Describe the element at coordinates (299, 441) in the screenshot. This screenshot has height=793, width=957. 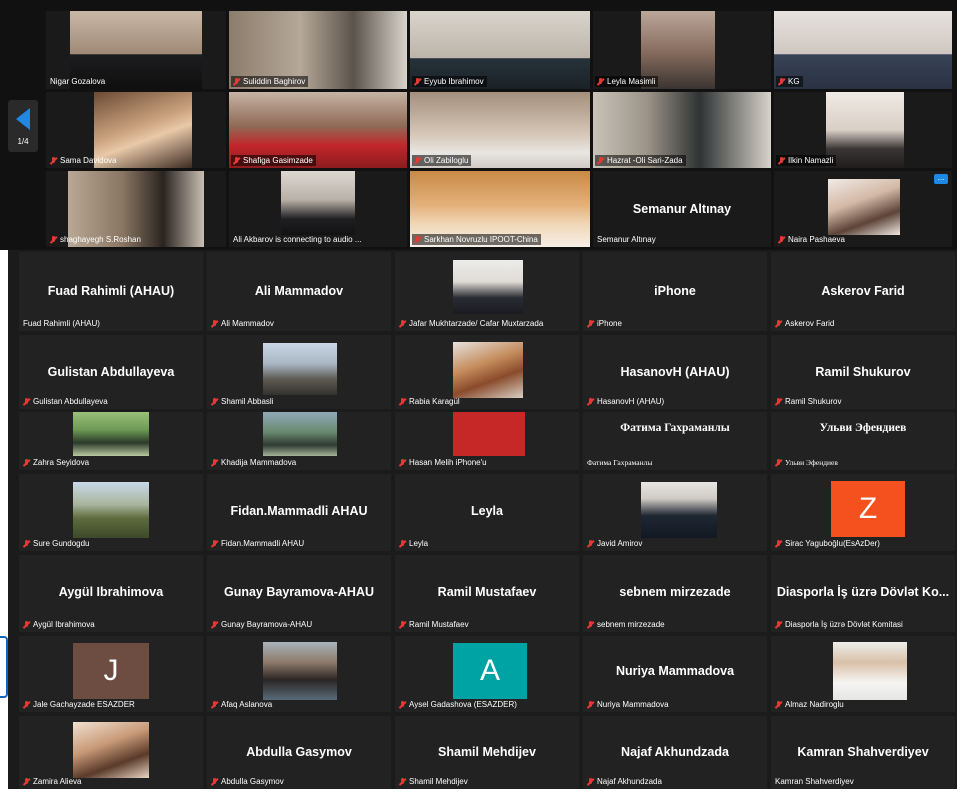
I see `participant-tile-khadija: Khadija Mammadova` at that location.